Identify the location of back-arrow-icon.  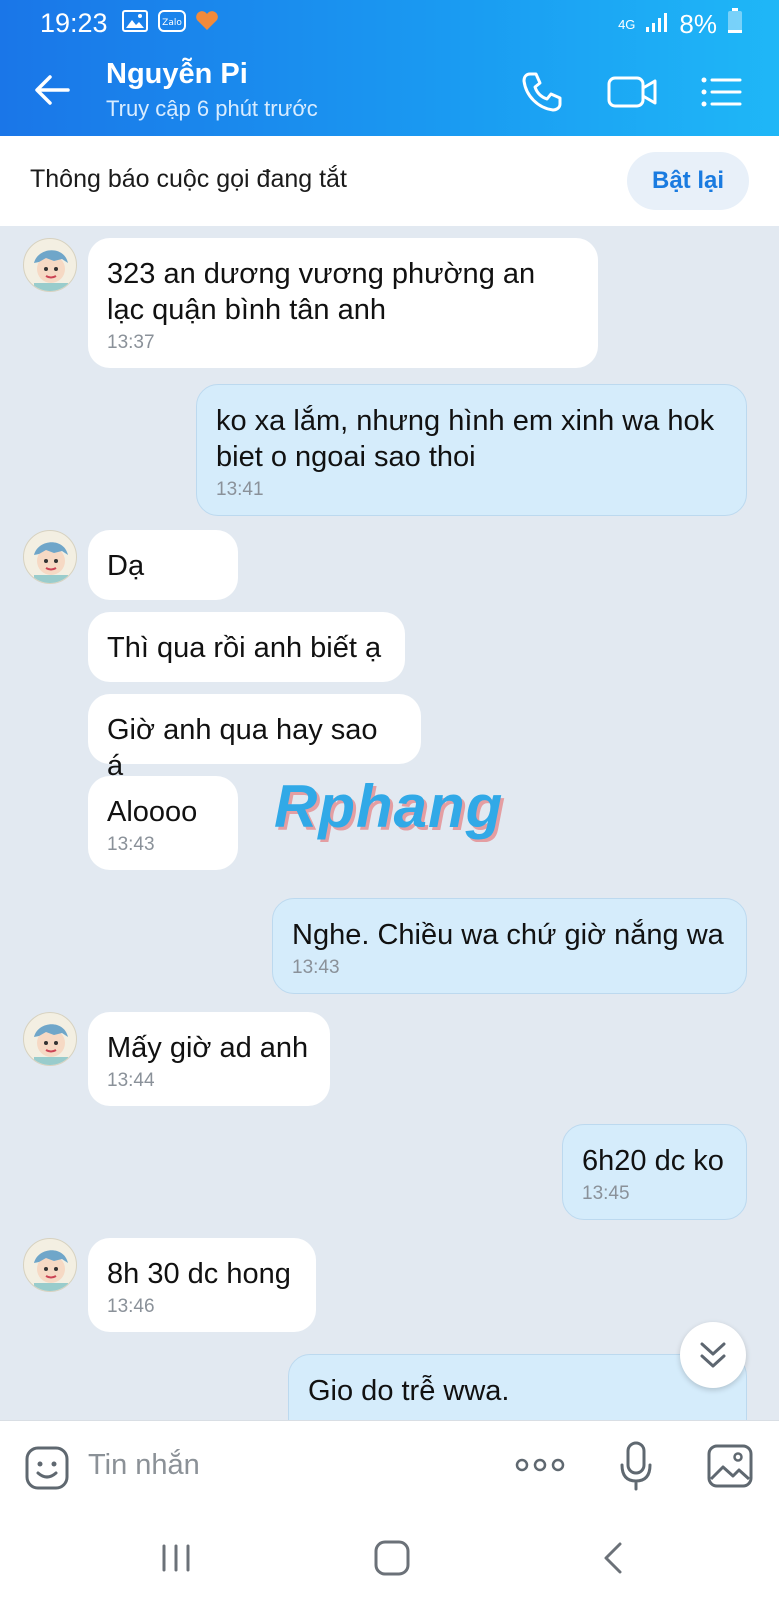
(52, 90).